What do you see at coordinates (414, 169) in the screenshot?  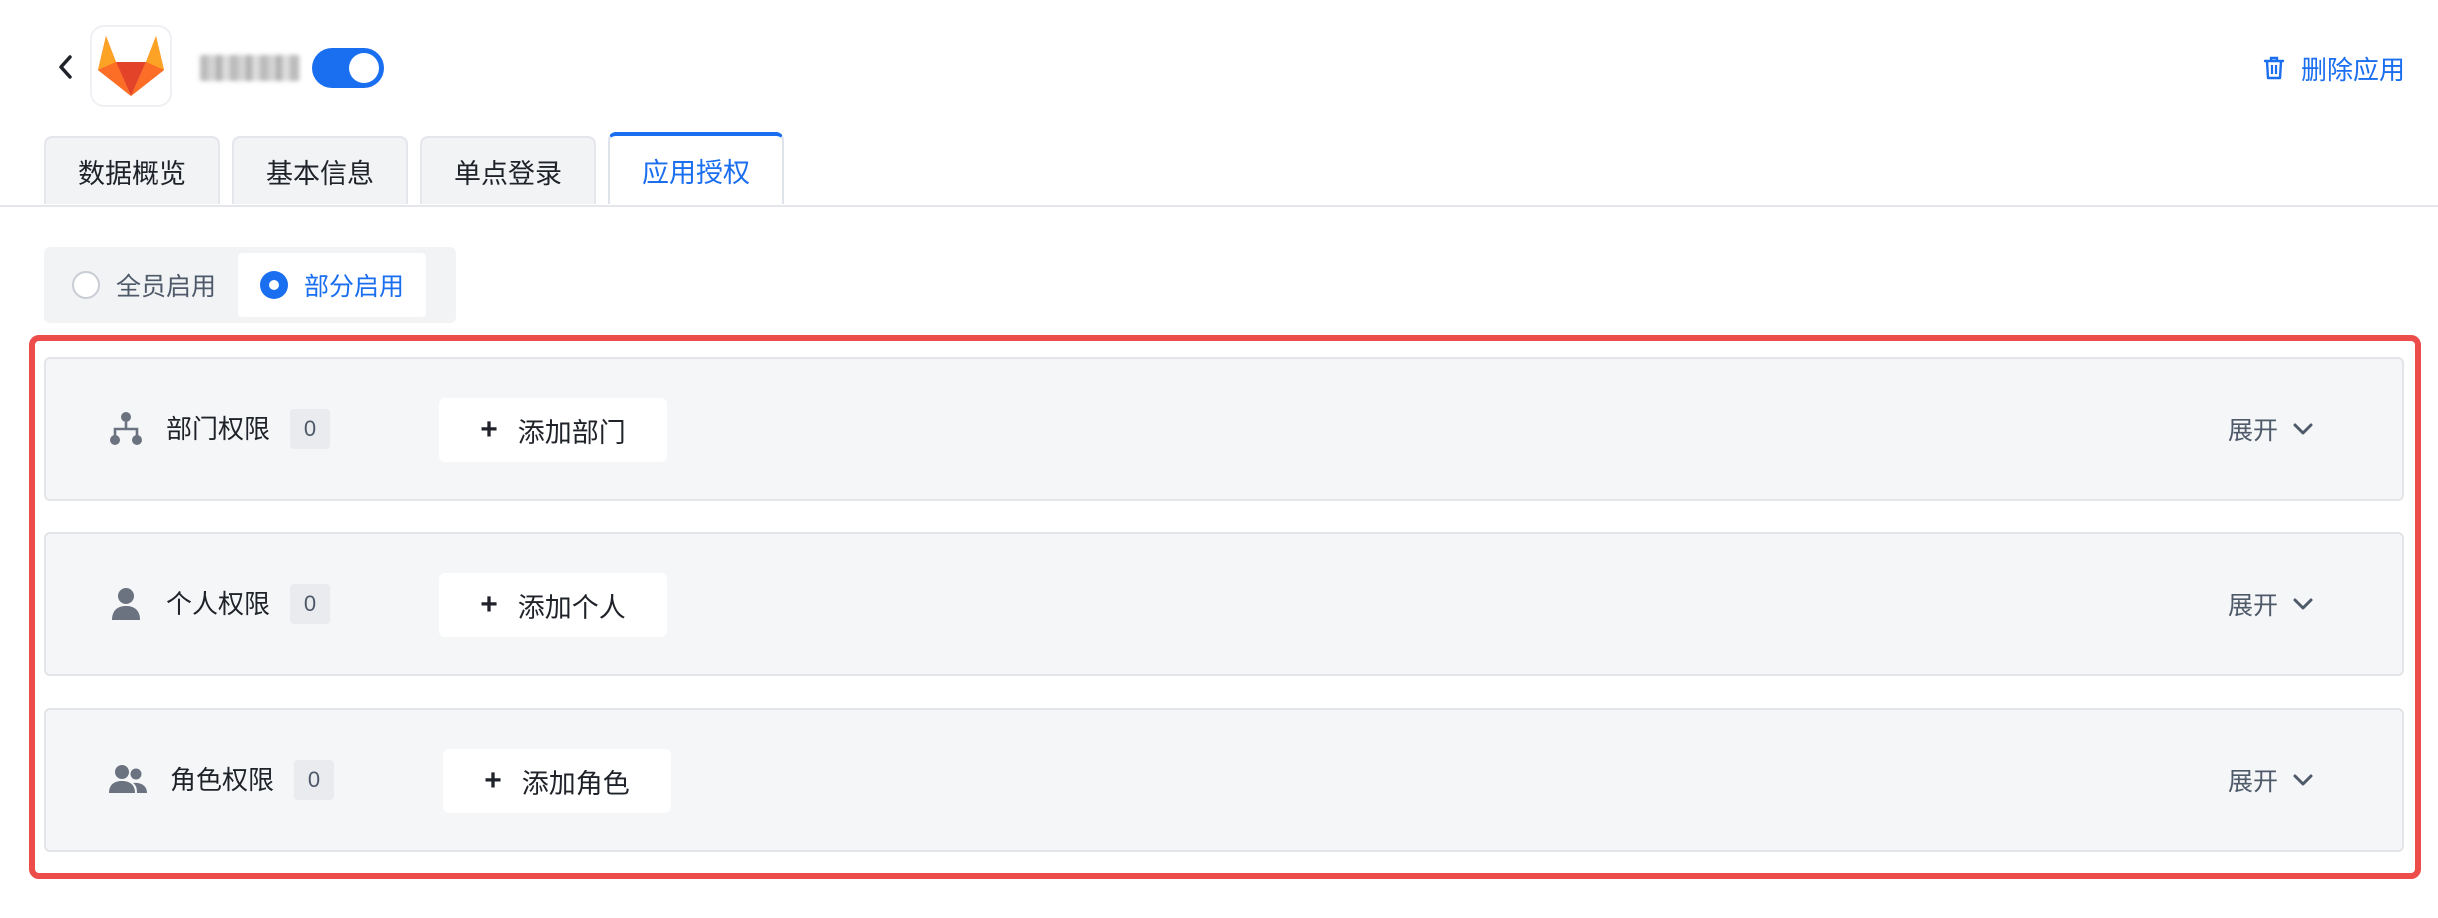 I see `tab-bar: 数据概览 基本信息 单点登录 应用授权` at bounding box center [414, 169].